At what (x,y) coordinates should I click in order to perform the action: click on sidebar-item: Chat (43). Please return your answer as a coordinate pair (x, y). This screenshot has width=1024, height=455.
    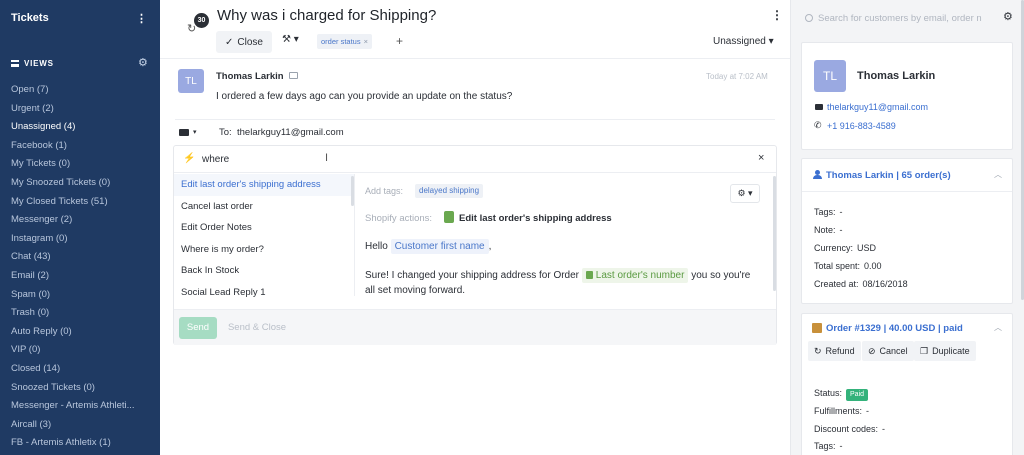
    Looking at the image, I should click on (73, 260).